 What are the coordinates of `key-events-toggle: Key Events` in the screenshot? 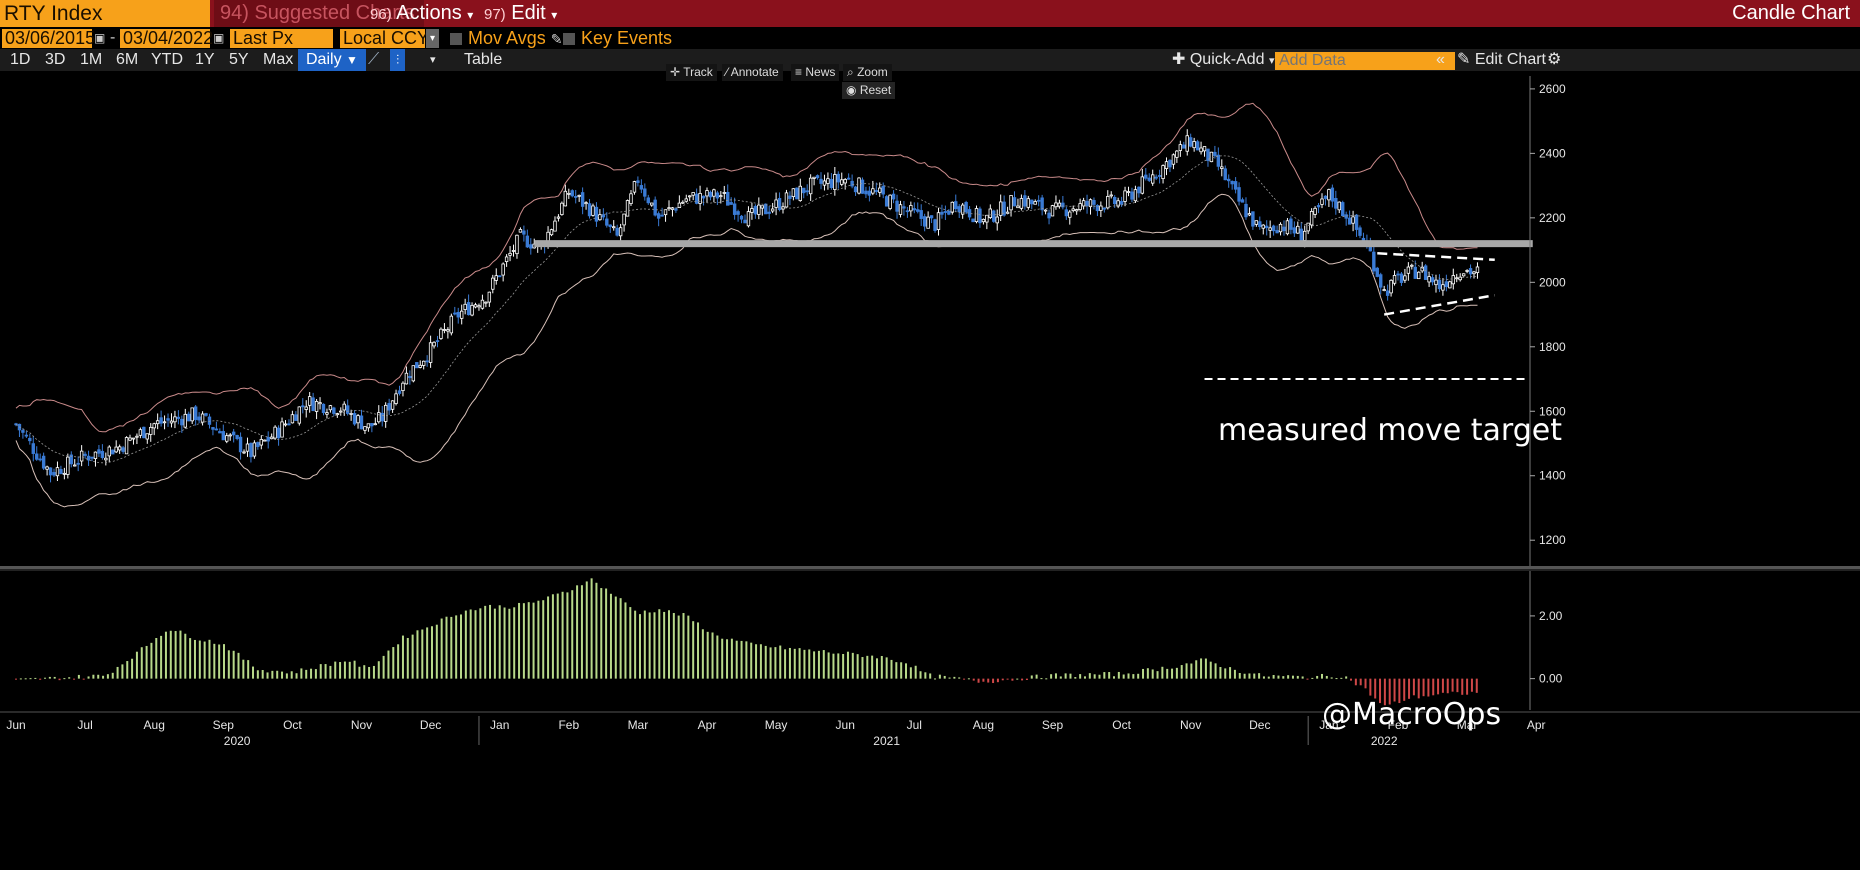 It's located at (617, 38).